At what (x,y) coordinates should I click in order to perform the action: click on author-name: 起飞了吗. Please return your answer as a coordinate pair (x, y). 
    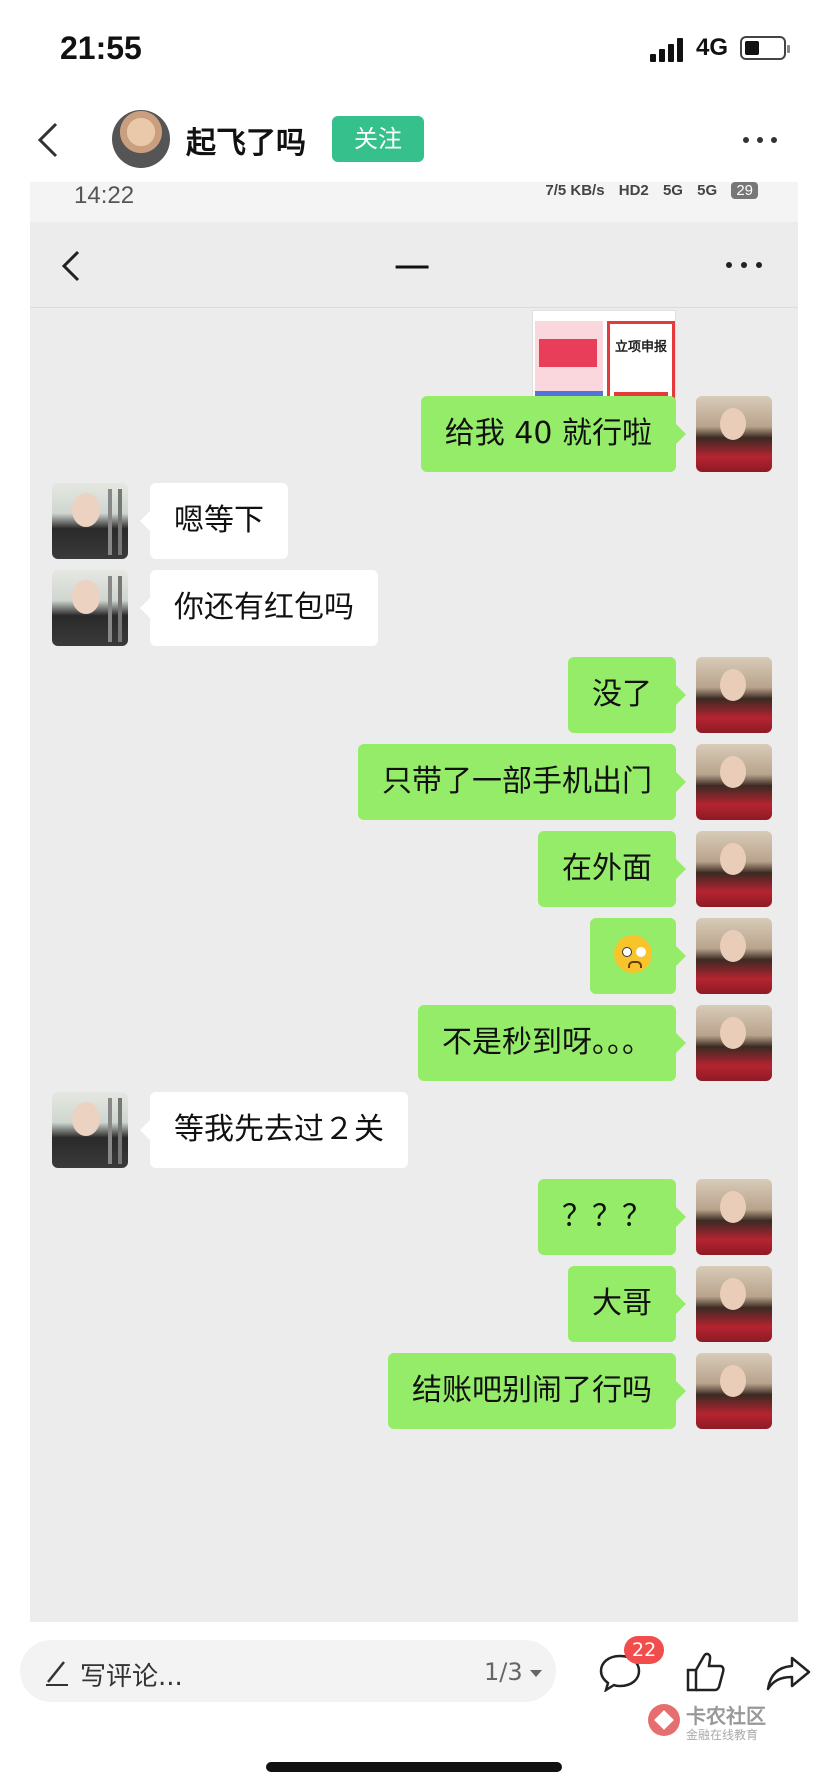
    Looking at the image, I should click on (246, 140).